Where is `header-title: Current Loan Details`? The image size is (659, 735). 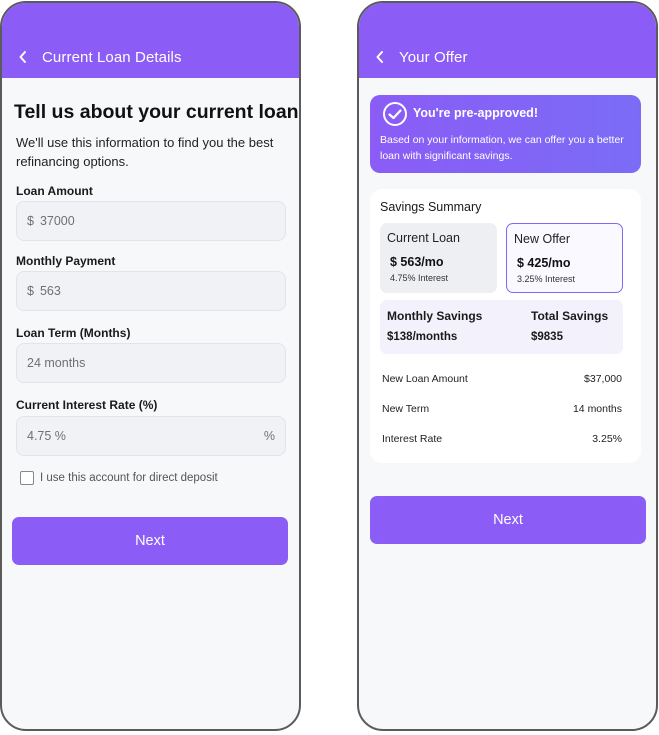
header-title: Current Loan Details is located at coordinates (112, 57).